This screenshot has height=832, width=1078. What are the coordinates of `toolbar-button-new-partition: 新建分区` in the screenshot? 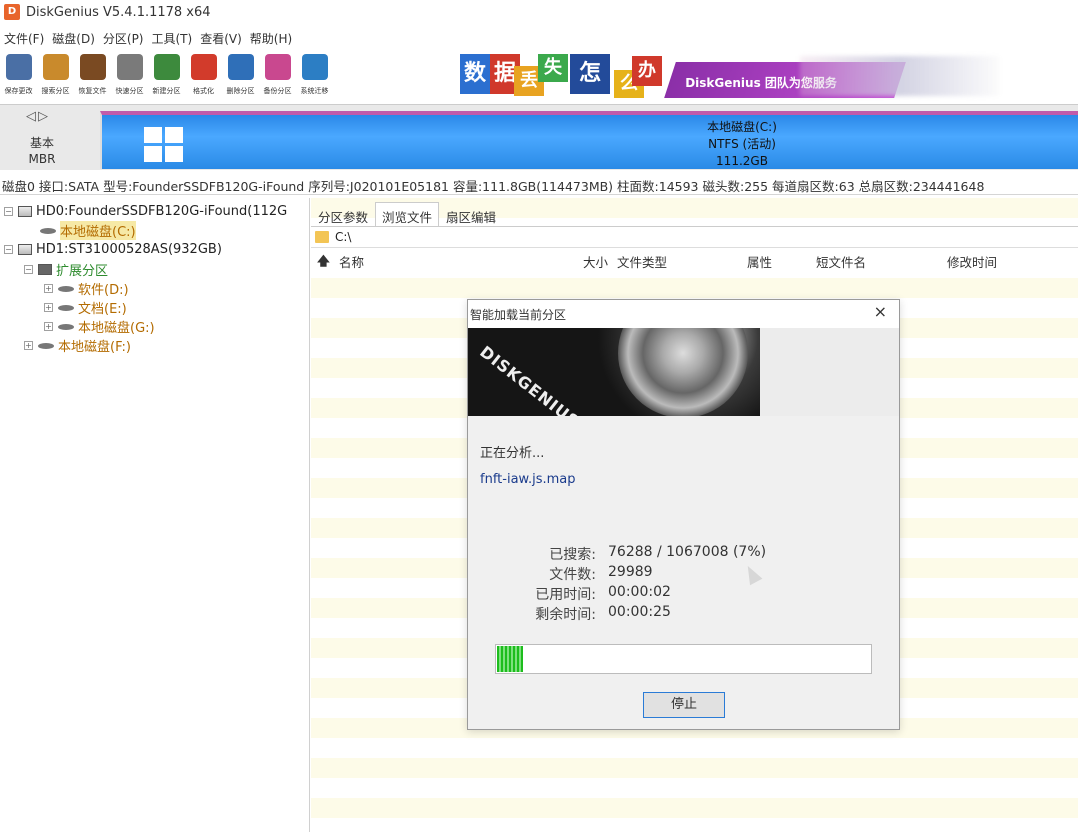 It's located at (166, 77).